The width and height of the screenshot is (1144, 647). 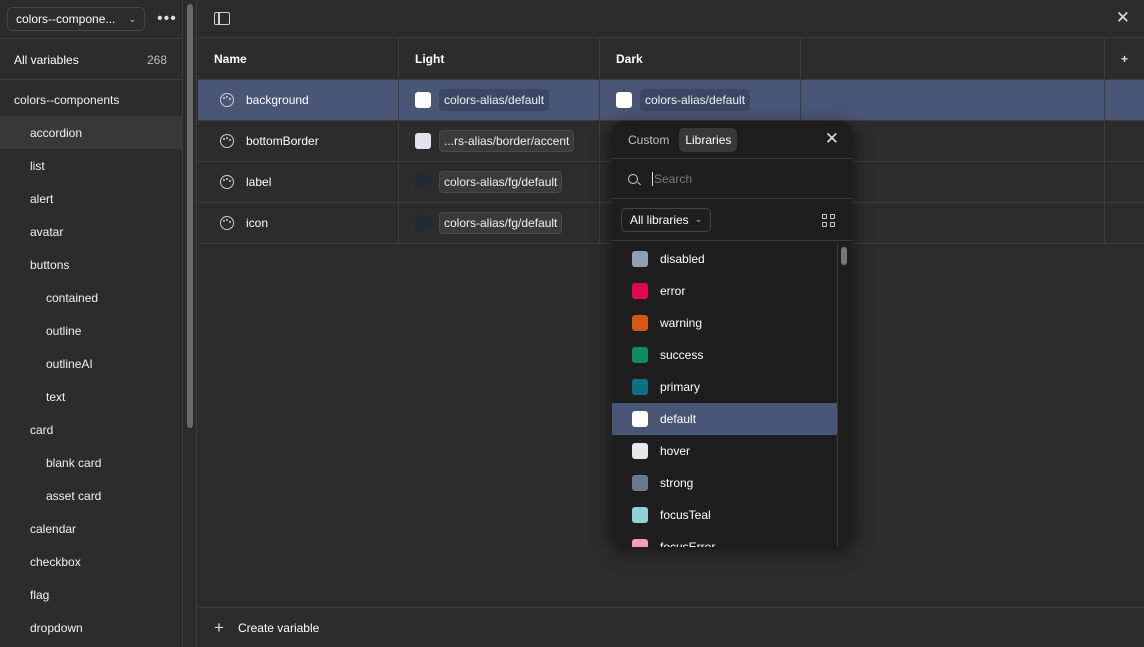 I want to click on library-select-label: All libraries, so click(x=659, y=219).